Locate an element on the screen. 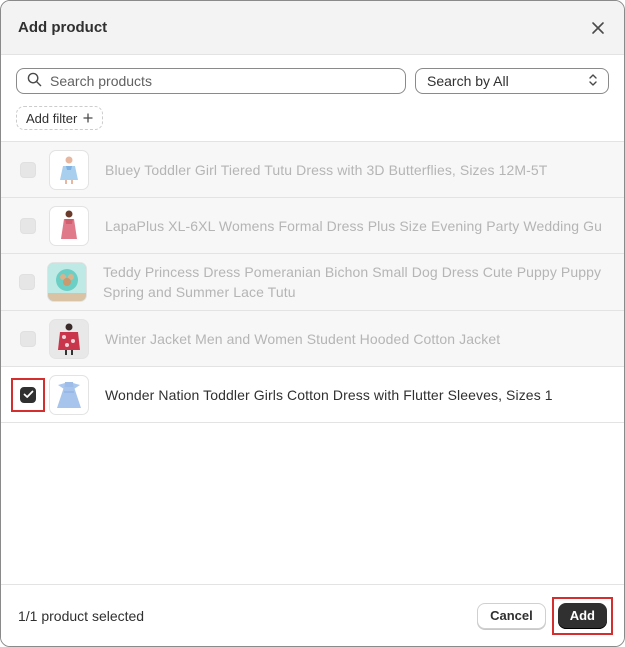  modal-footer: 1/1 product selected Cancel Add is located at coordinates (312, 615).